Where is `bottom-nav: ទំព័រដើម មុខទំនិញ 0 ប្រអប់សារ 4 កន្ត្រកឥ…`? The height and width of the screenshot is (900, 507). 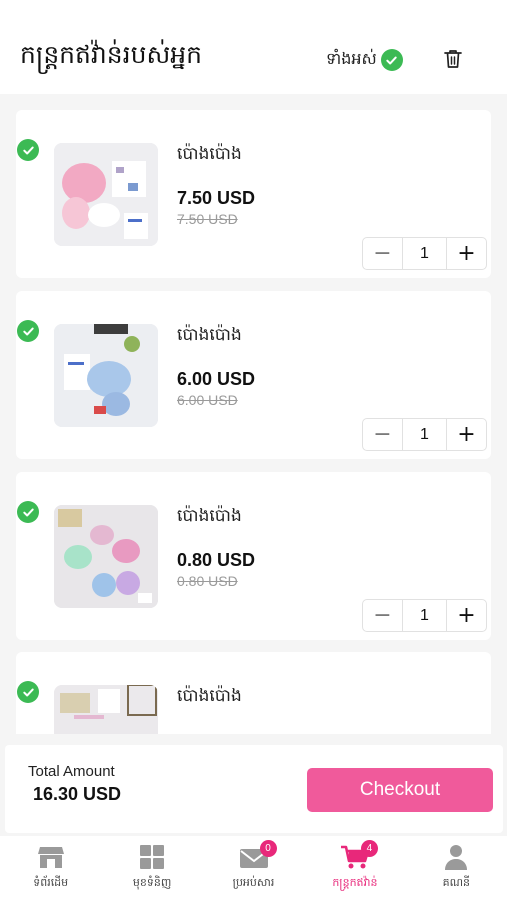 bottom-nav: ទំព័រដើម មុខទំនិញ 0 ប្រអប់សារ 4 កន្ត្រកឥ… is located at coordinates (253, 868).